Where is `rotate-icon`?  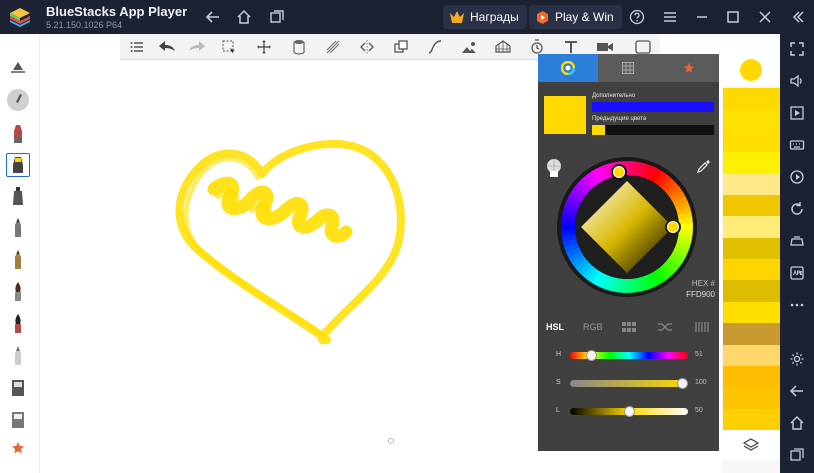 rotate-icon is located at coordinates (797, 209).